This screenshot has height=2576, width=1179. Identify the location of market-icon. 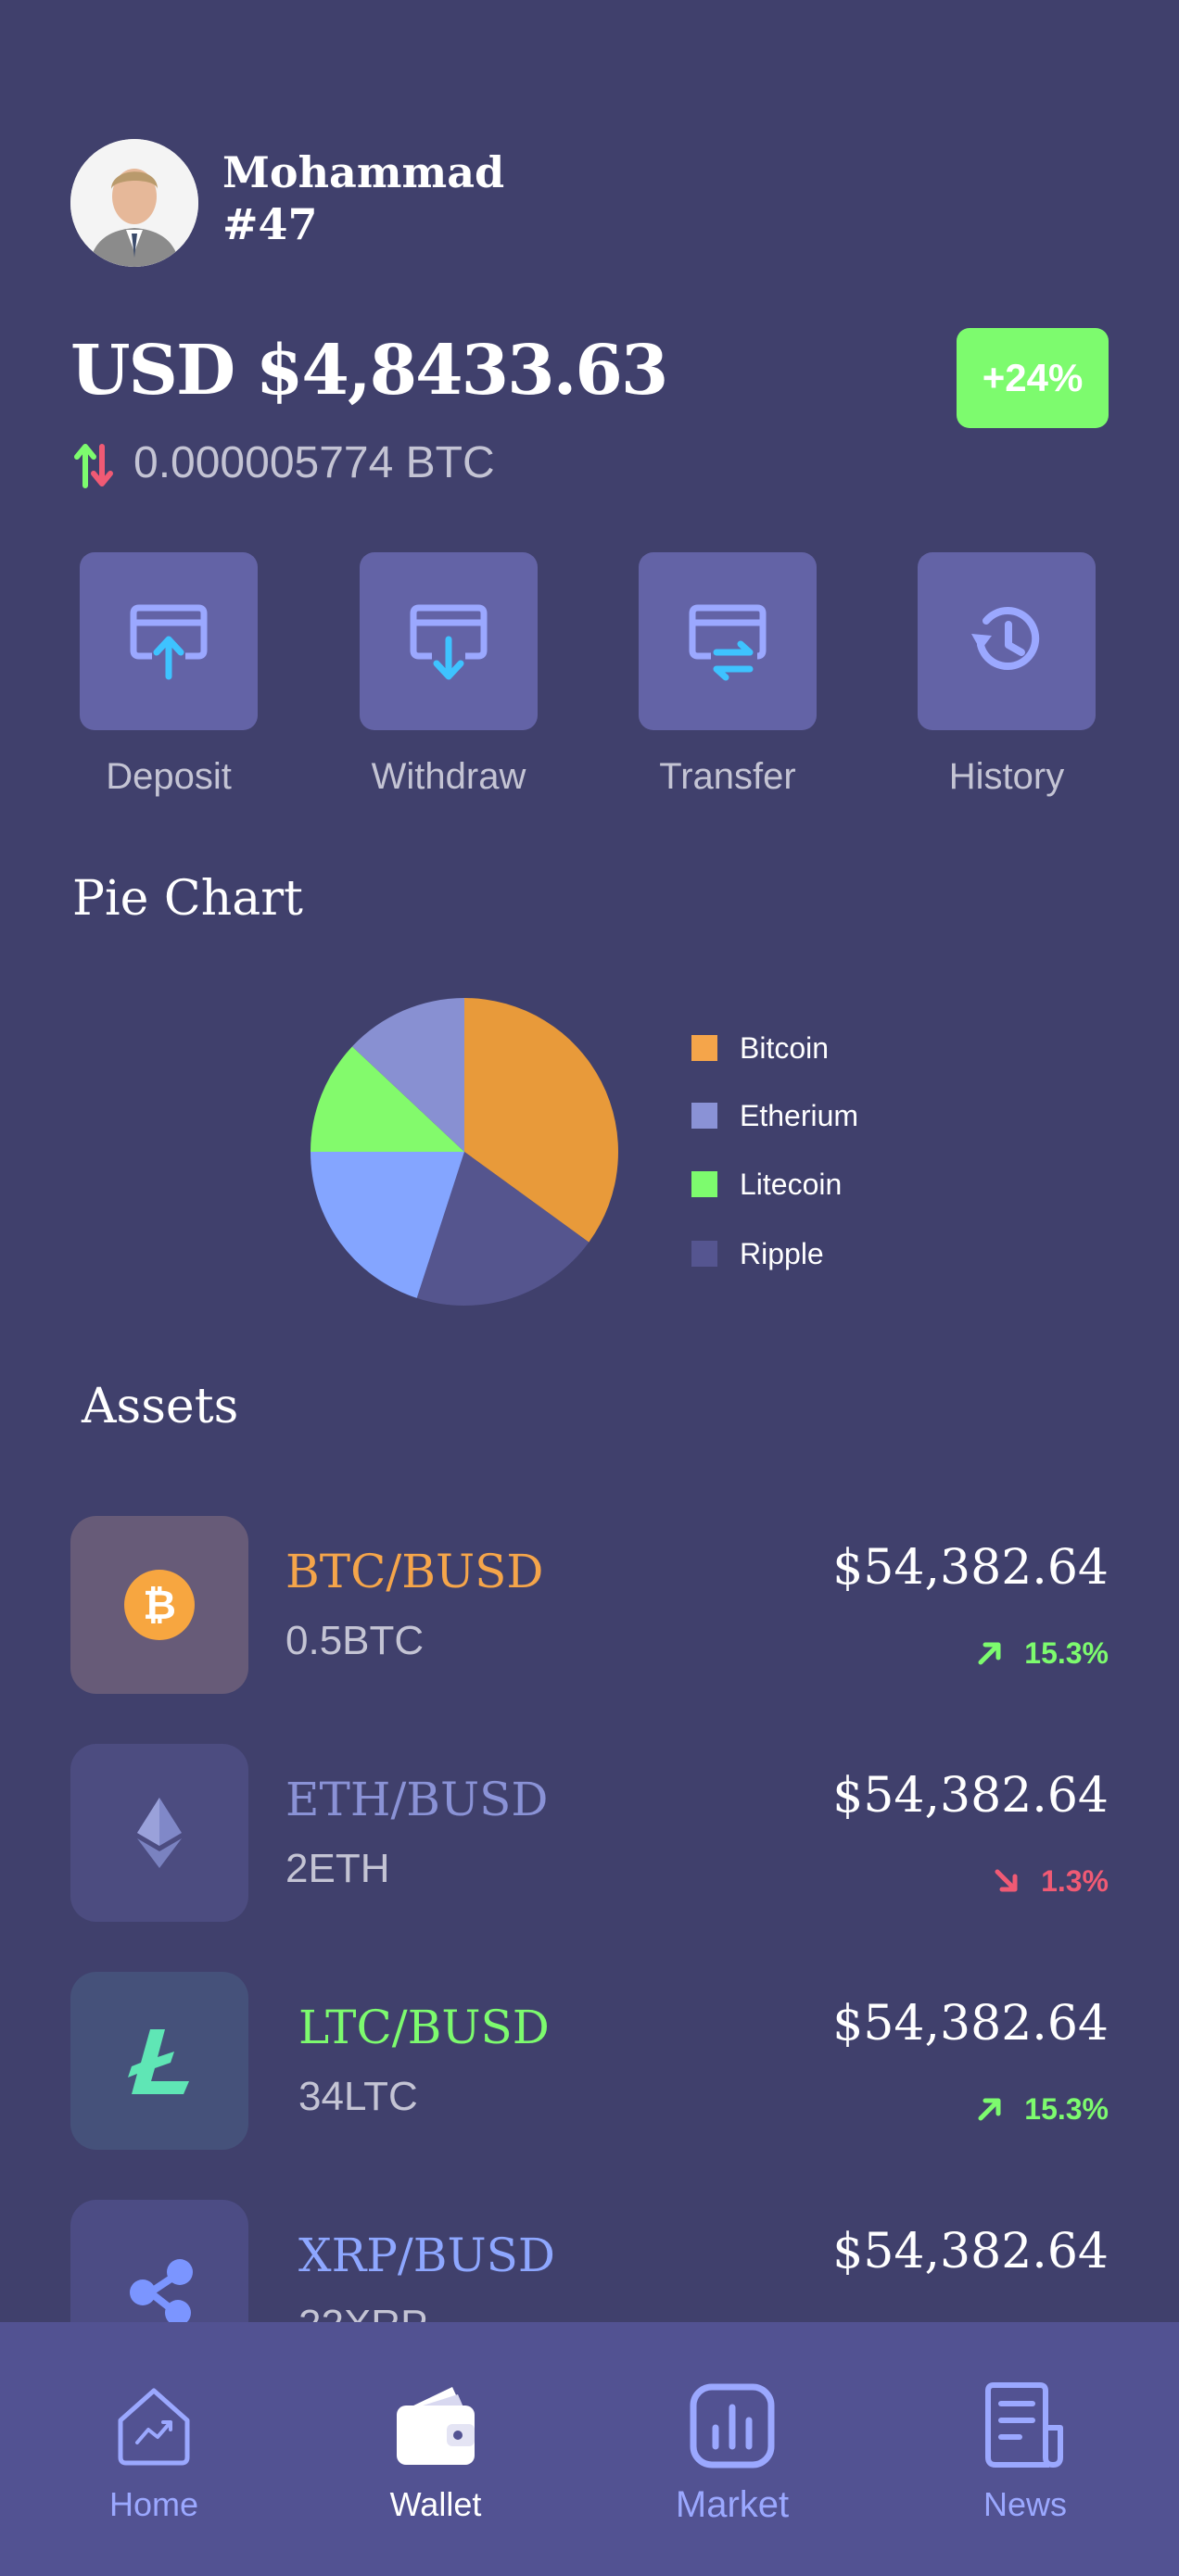
(733, 2426).